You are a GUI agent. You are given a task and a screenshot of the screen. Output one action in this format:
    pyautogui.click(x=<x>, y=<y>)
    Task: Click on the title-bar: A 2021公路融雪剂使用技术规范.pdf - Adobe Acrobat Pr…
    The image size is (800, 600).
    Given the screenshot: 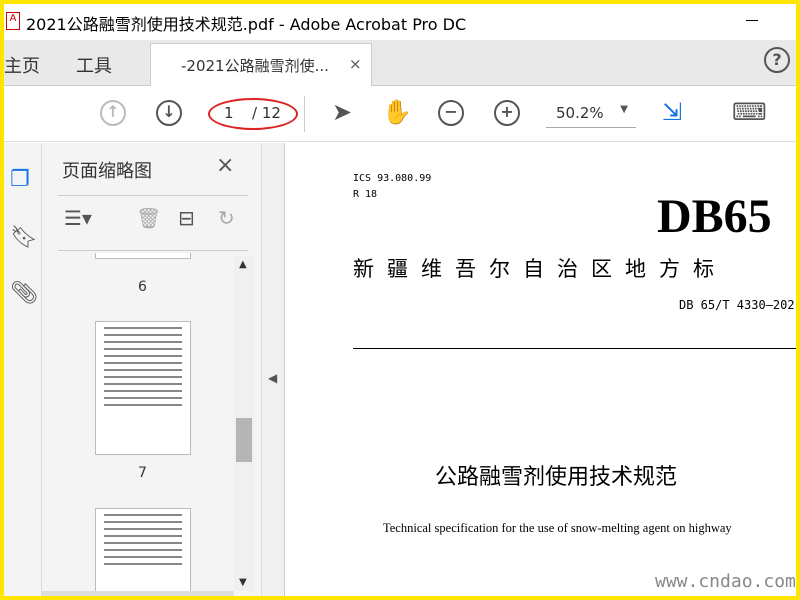 What is the action you would take?
    pyautogui.click(x=400, y=22)
    